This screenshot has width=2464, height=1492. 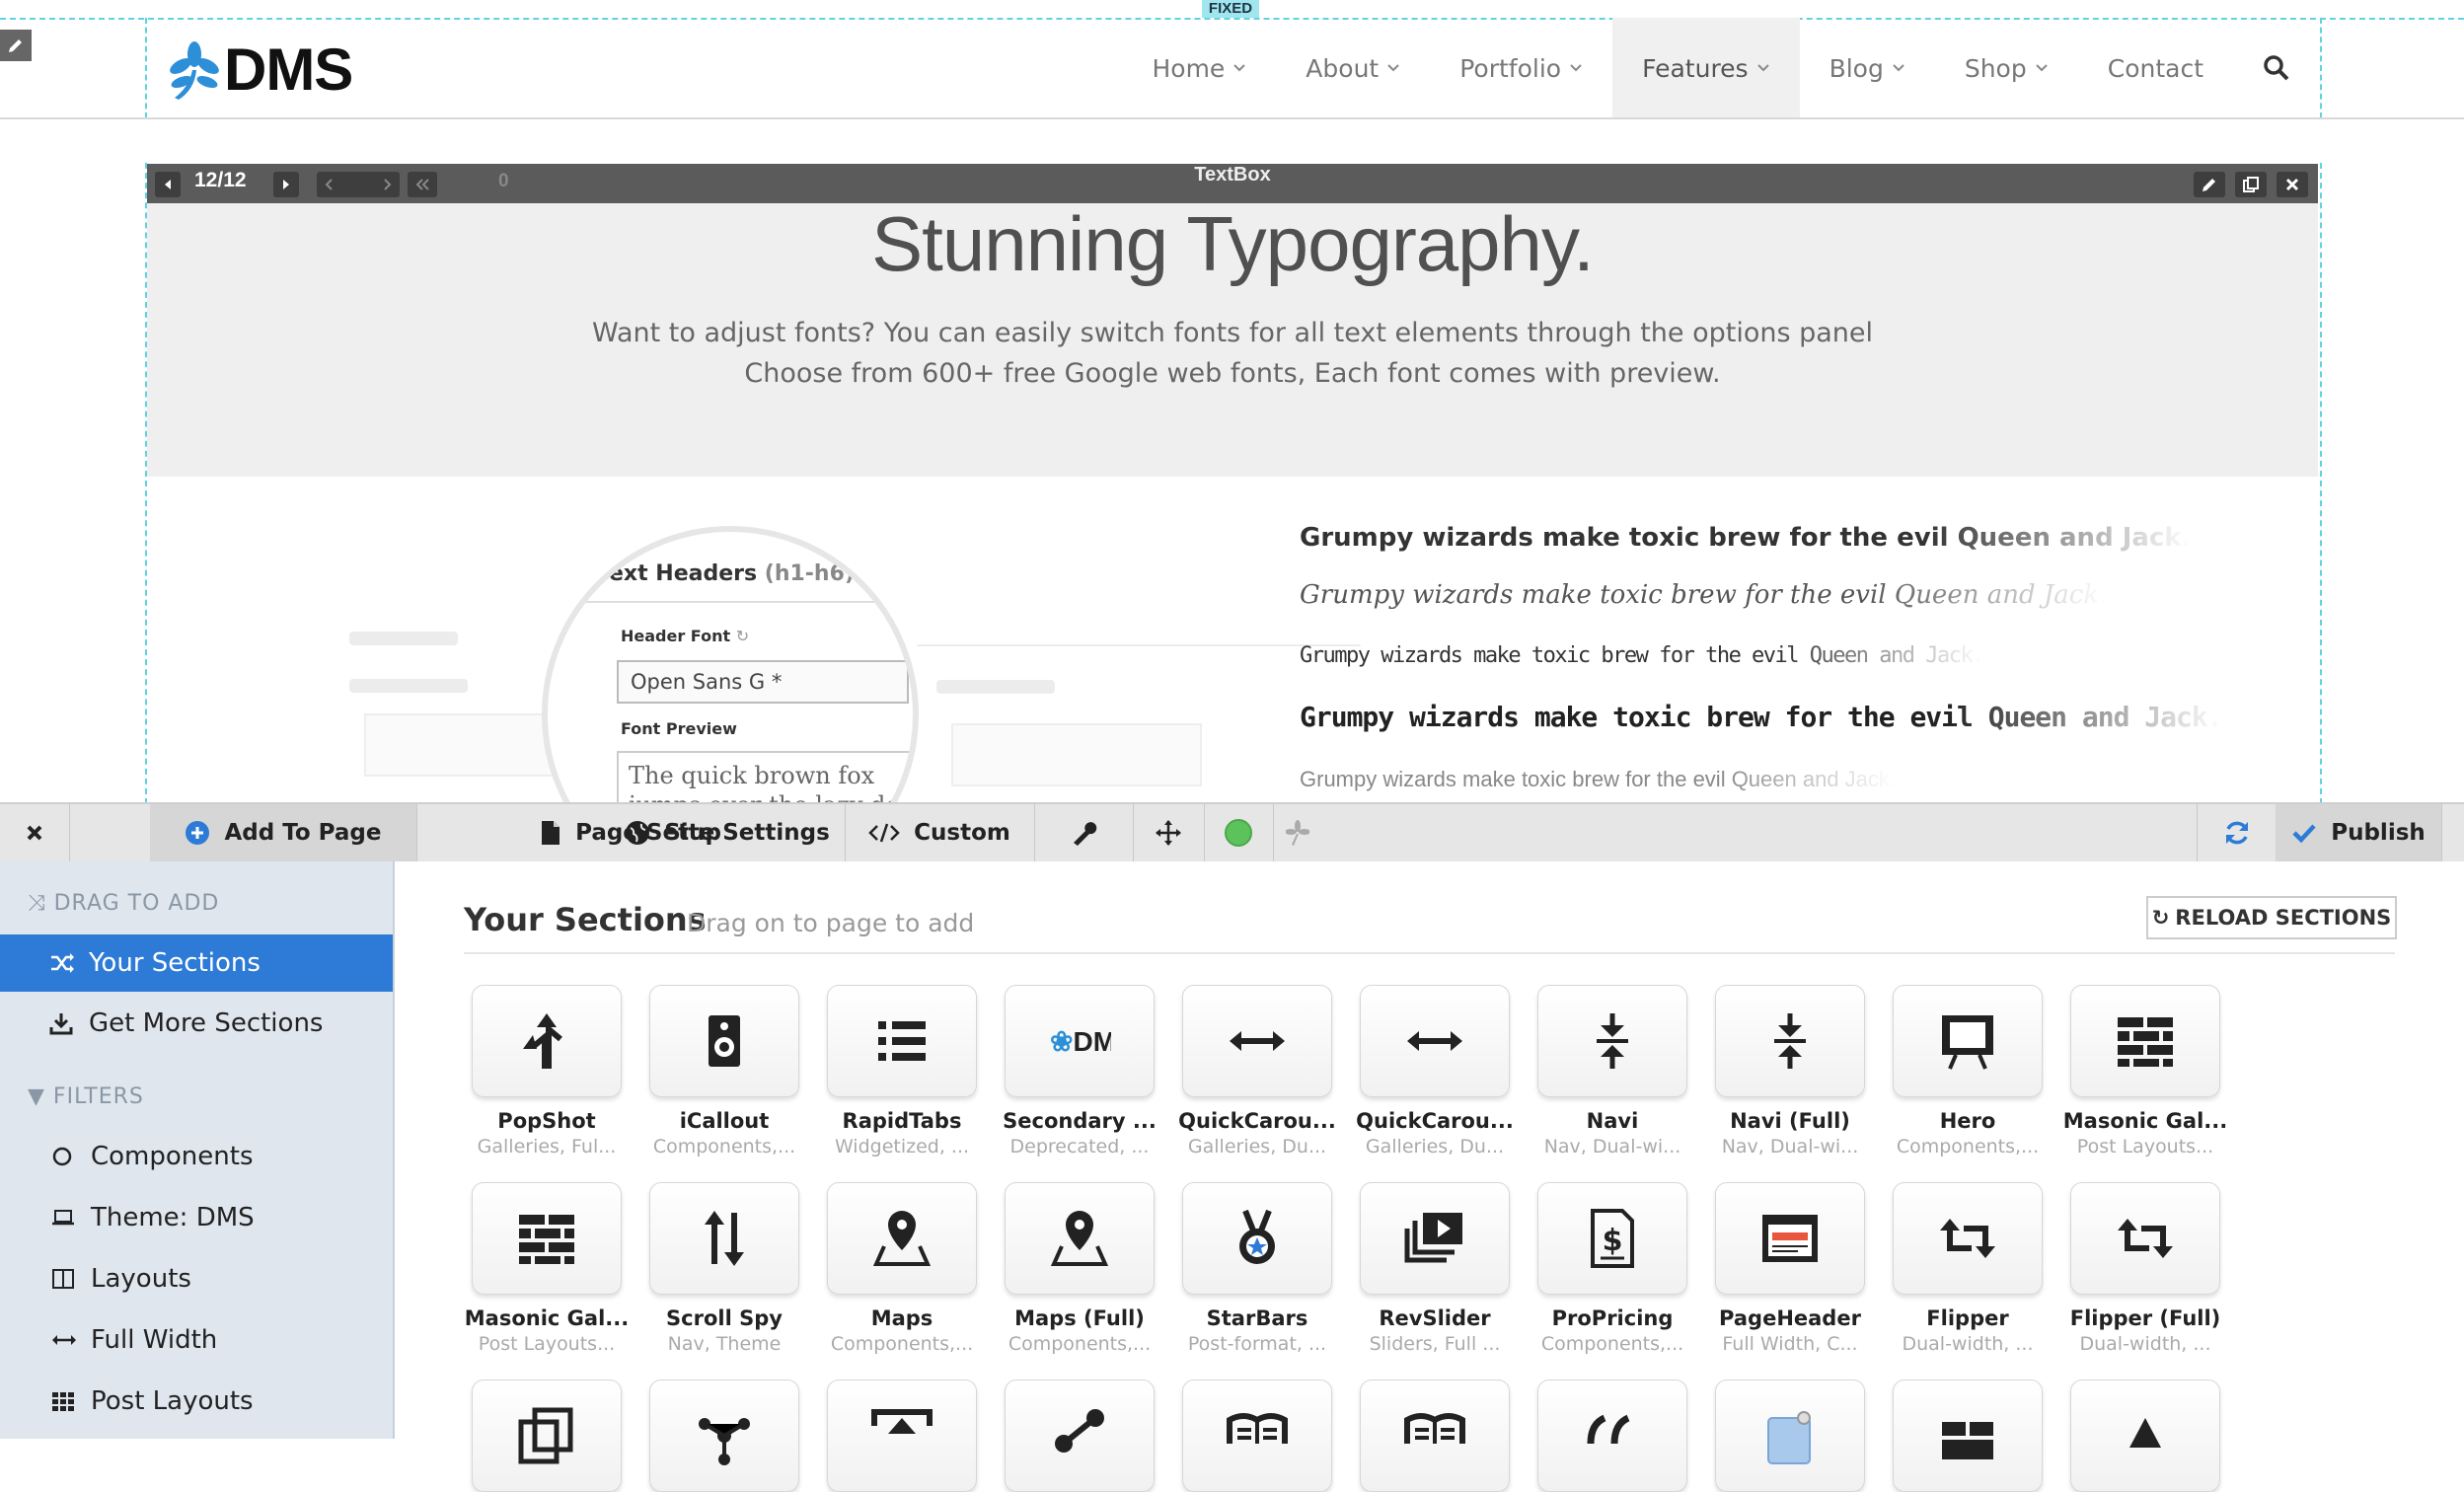 What do you see at coordinates (1169, 832) in the screenshot?
I see `move-button` at bounding box center [1169, 832].